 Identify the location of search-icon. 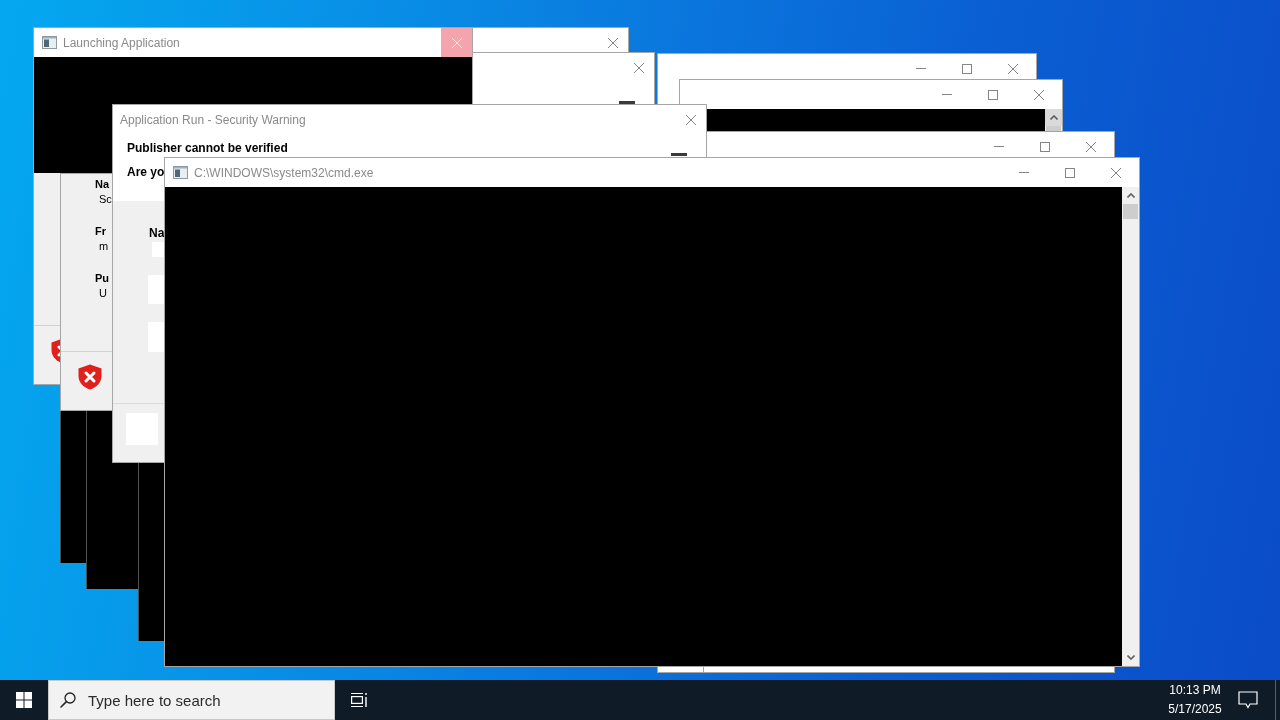
(68, 700).